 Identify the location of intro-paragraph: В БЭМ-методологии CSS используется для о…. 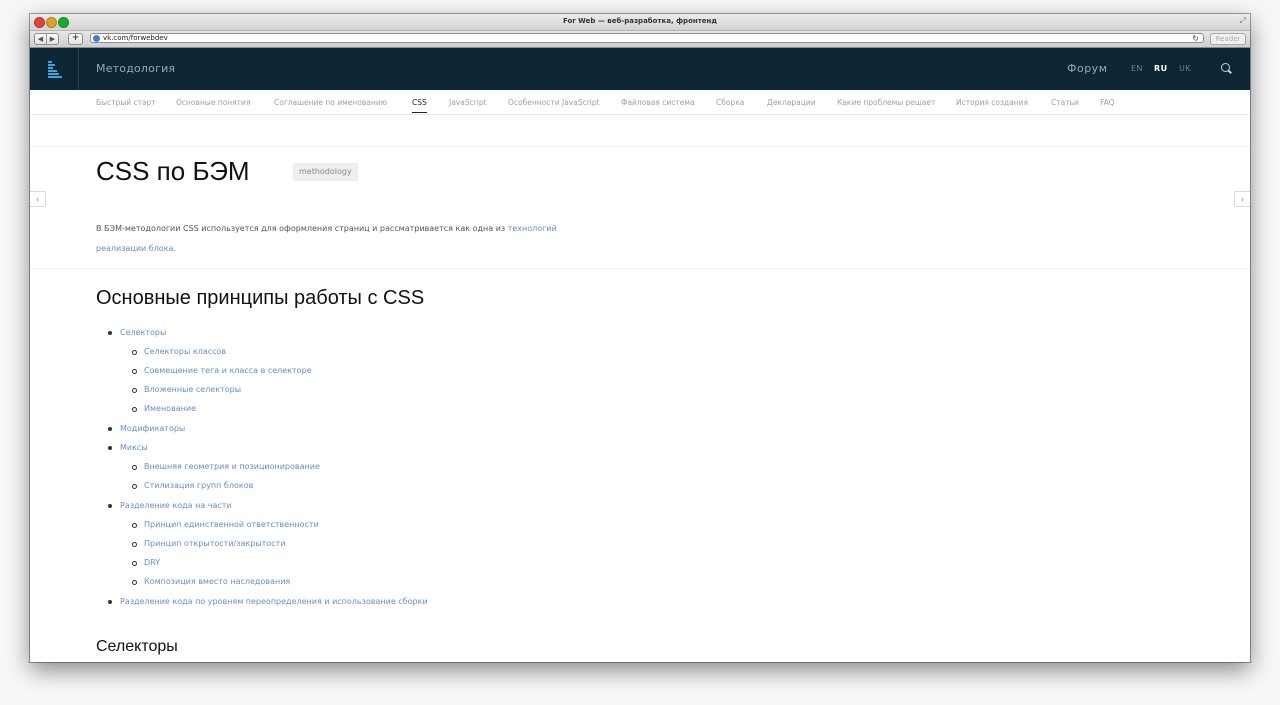
(331, 239).